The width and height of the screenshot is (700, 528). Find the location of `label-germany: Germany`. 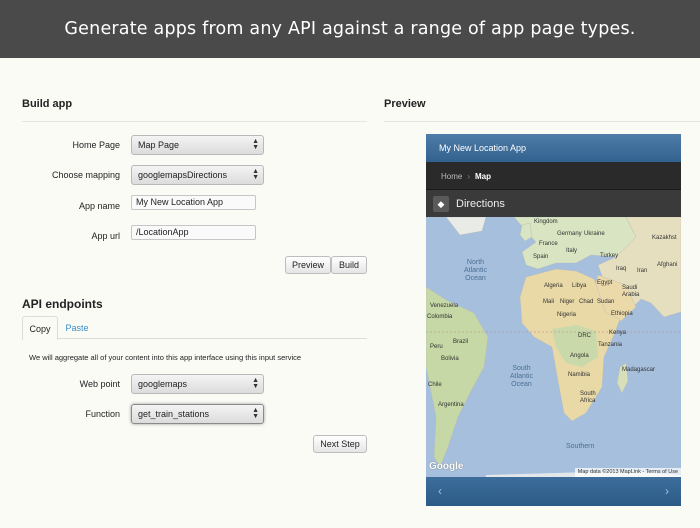

label-germany: Germany is located at coordinates (569, 234).